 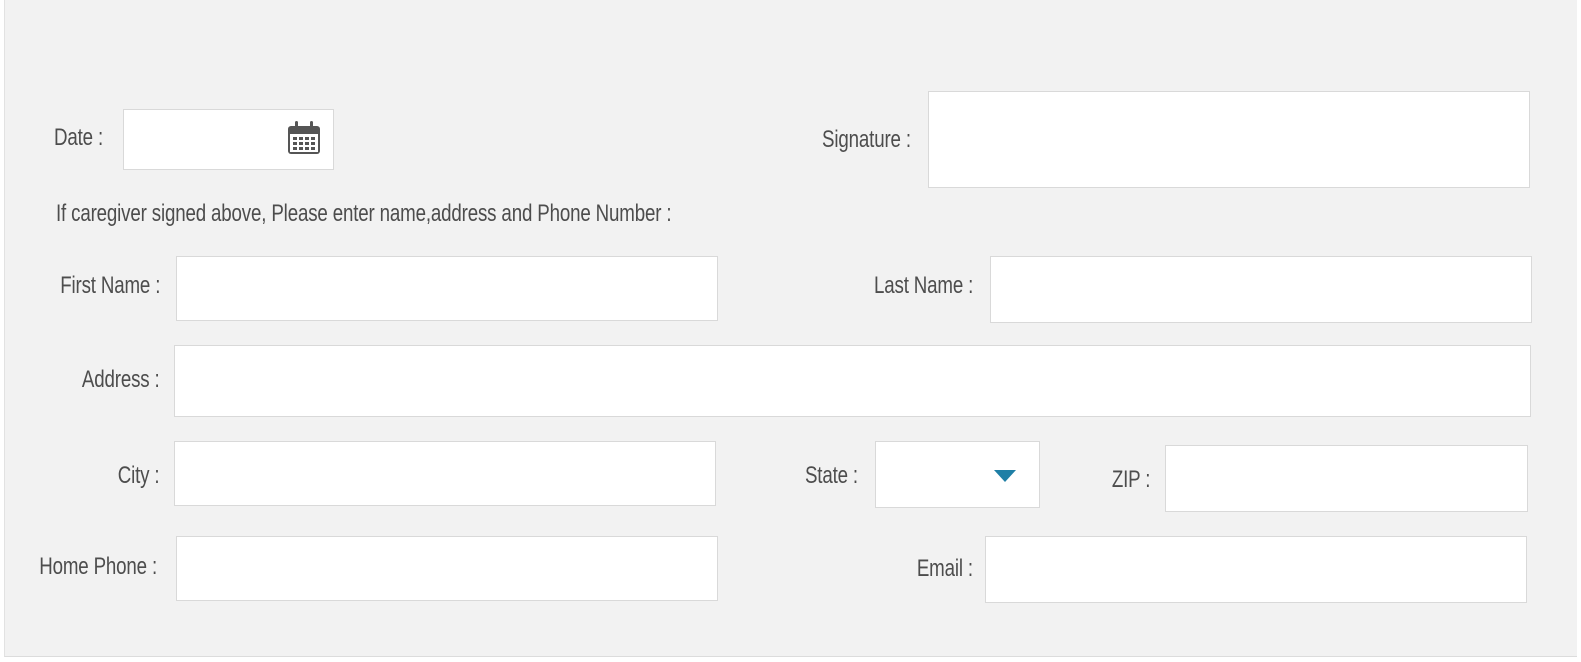 What do you see at coordinates (138, 475) in the screenshot?
I see `city-label: City :` at bounding box center [138, 475].